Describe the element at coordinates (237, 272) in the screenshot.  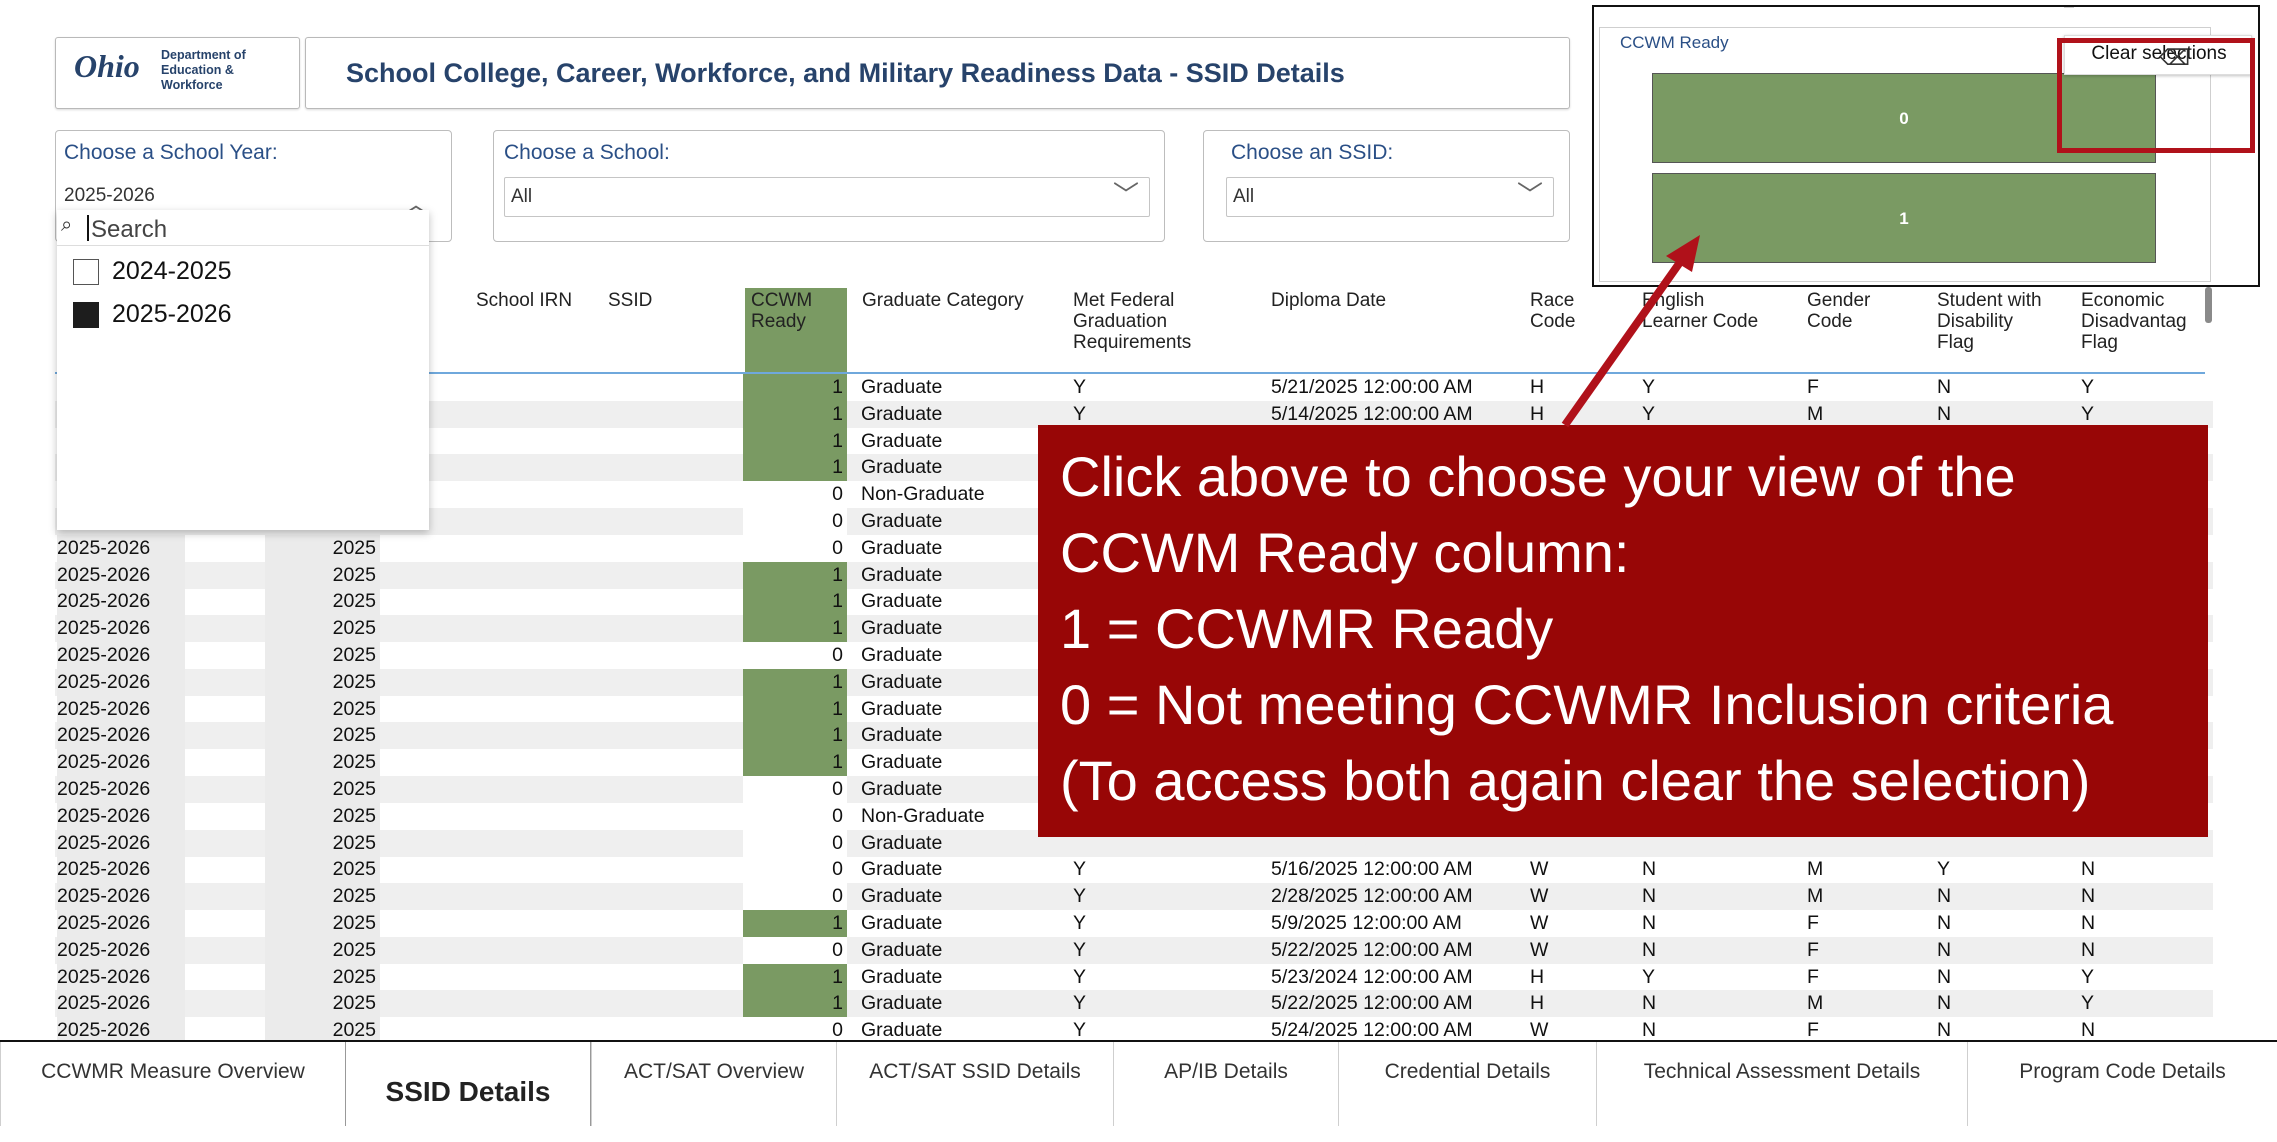
I see `option-2024-2025: 2024-2025` at that location.